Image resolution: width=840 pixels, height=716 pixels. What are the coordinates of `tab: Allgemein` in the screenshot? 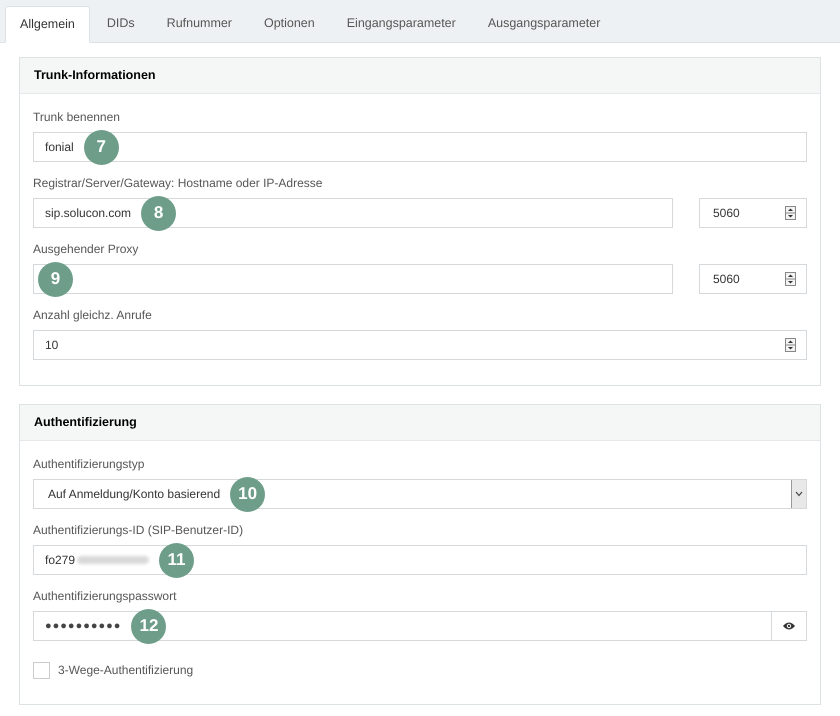 It's located at (47, 24).